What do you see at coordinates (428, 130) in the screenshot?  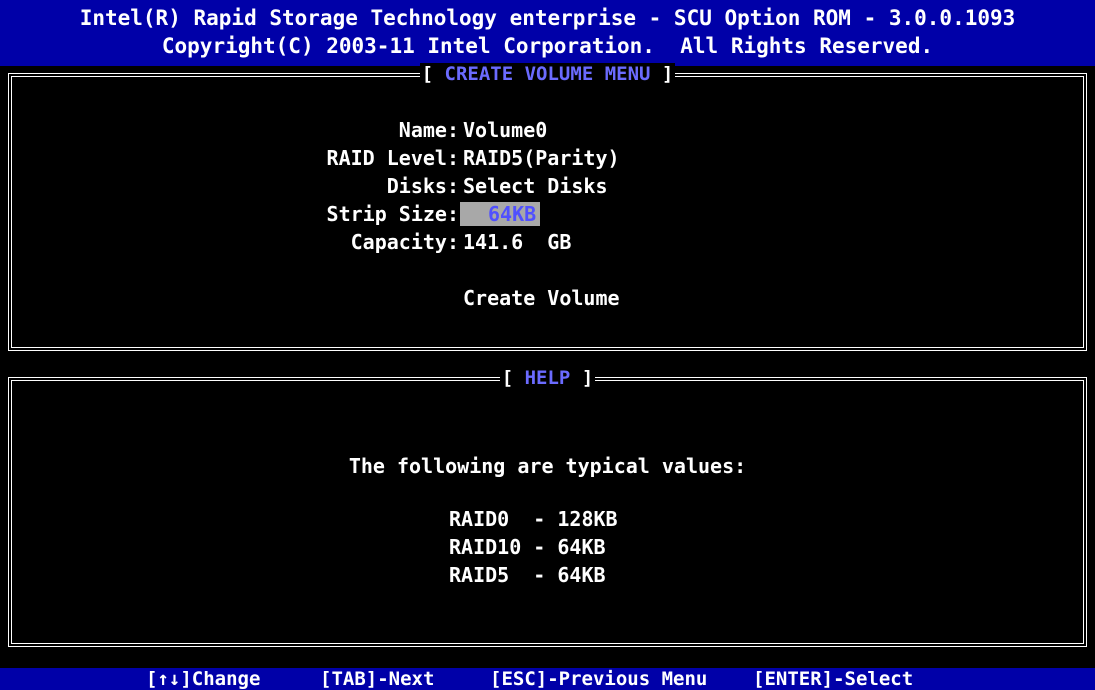 I see `name-label: Name:` at bounding box center [428, 130].